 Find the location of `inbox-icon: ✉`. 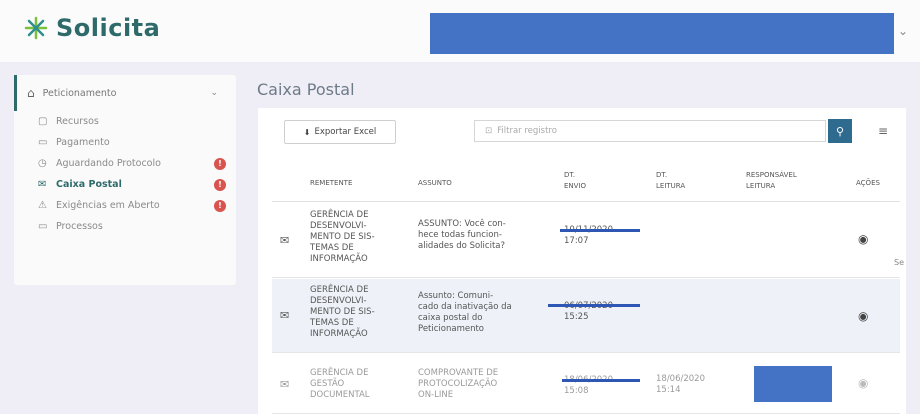

inbox-icon: ✉ is located at coordinates (42, 184).